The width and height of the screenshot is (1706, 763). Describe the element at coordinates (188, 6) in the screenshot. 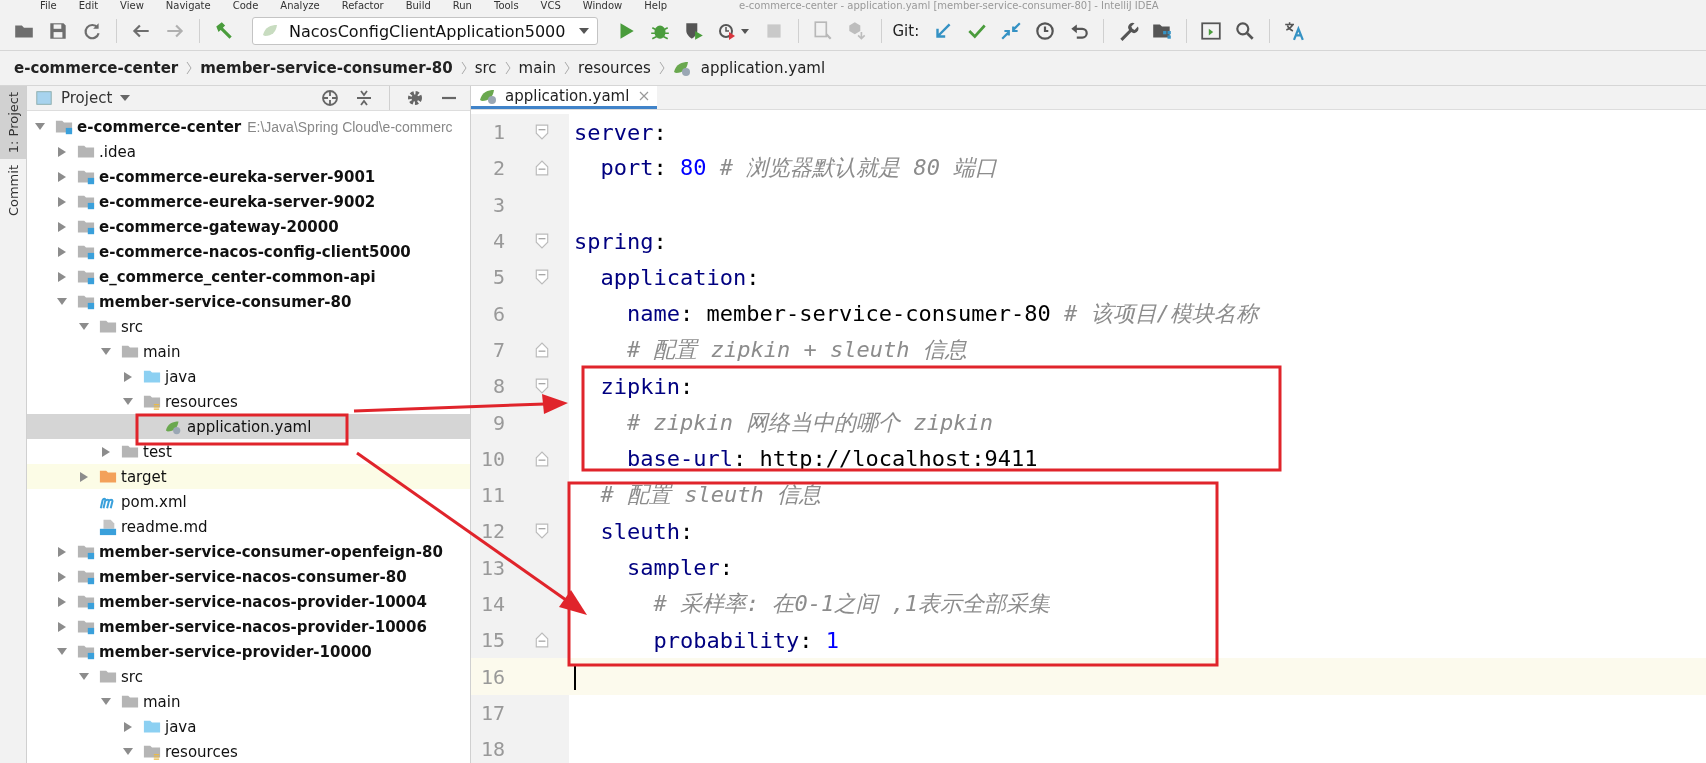

I see `menu-item: Navigate` at that location.